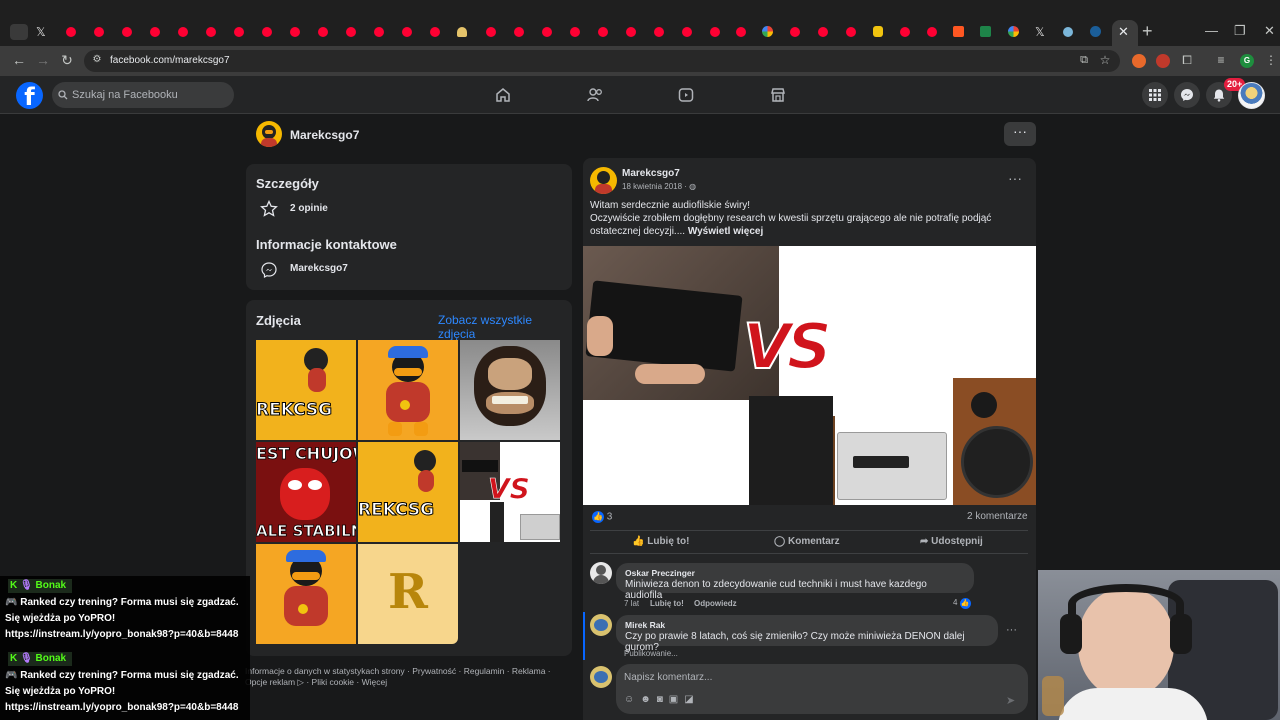 This screenshot has height=720, width=1280. Describe the element at coordinates (269, 134) in the screenshot. I see `profile-avatar` at that location.